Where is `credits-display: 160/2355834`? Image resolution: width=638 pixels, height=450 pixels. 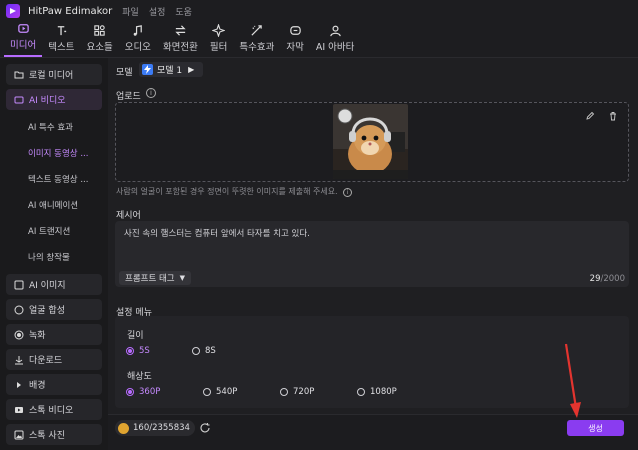 credits-display: 160/2355834 is located at coordinates (155, 428).